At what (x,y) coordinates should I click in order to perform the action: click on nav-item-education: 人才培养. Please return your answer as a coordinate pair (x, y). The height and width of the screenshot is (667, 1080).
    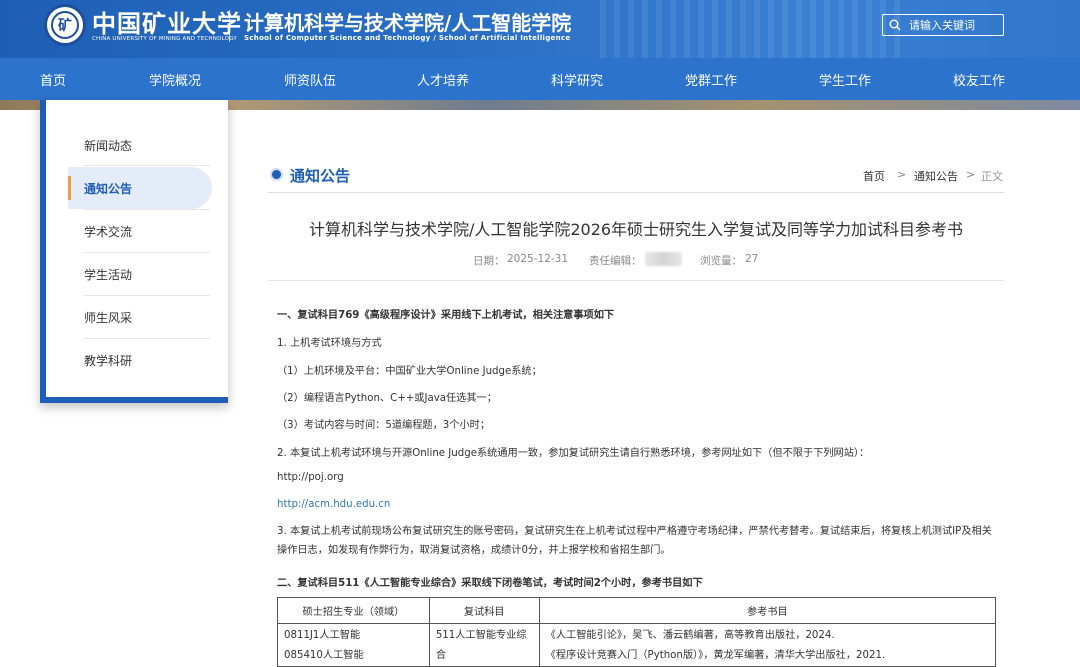
    Looking at the image, I should click on (443, 79).